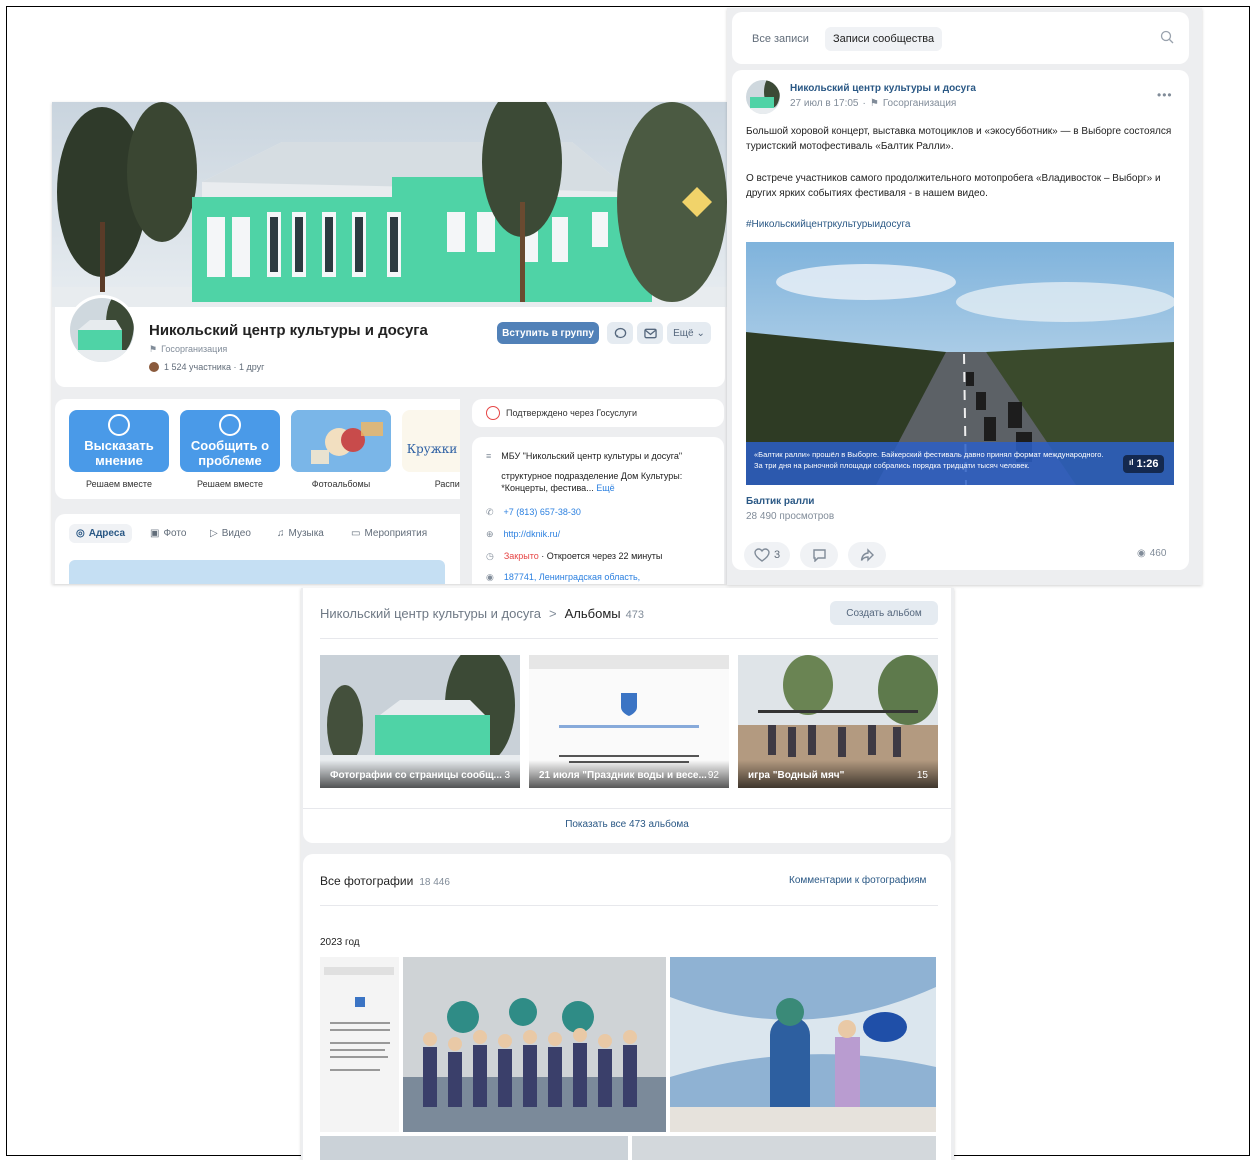  Describe the element at coordinates (447, 484) in the screenshot. I see `tile-clubs-caption: Расписа` at that location.